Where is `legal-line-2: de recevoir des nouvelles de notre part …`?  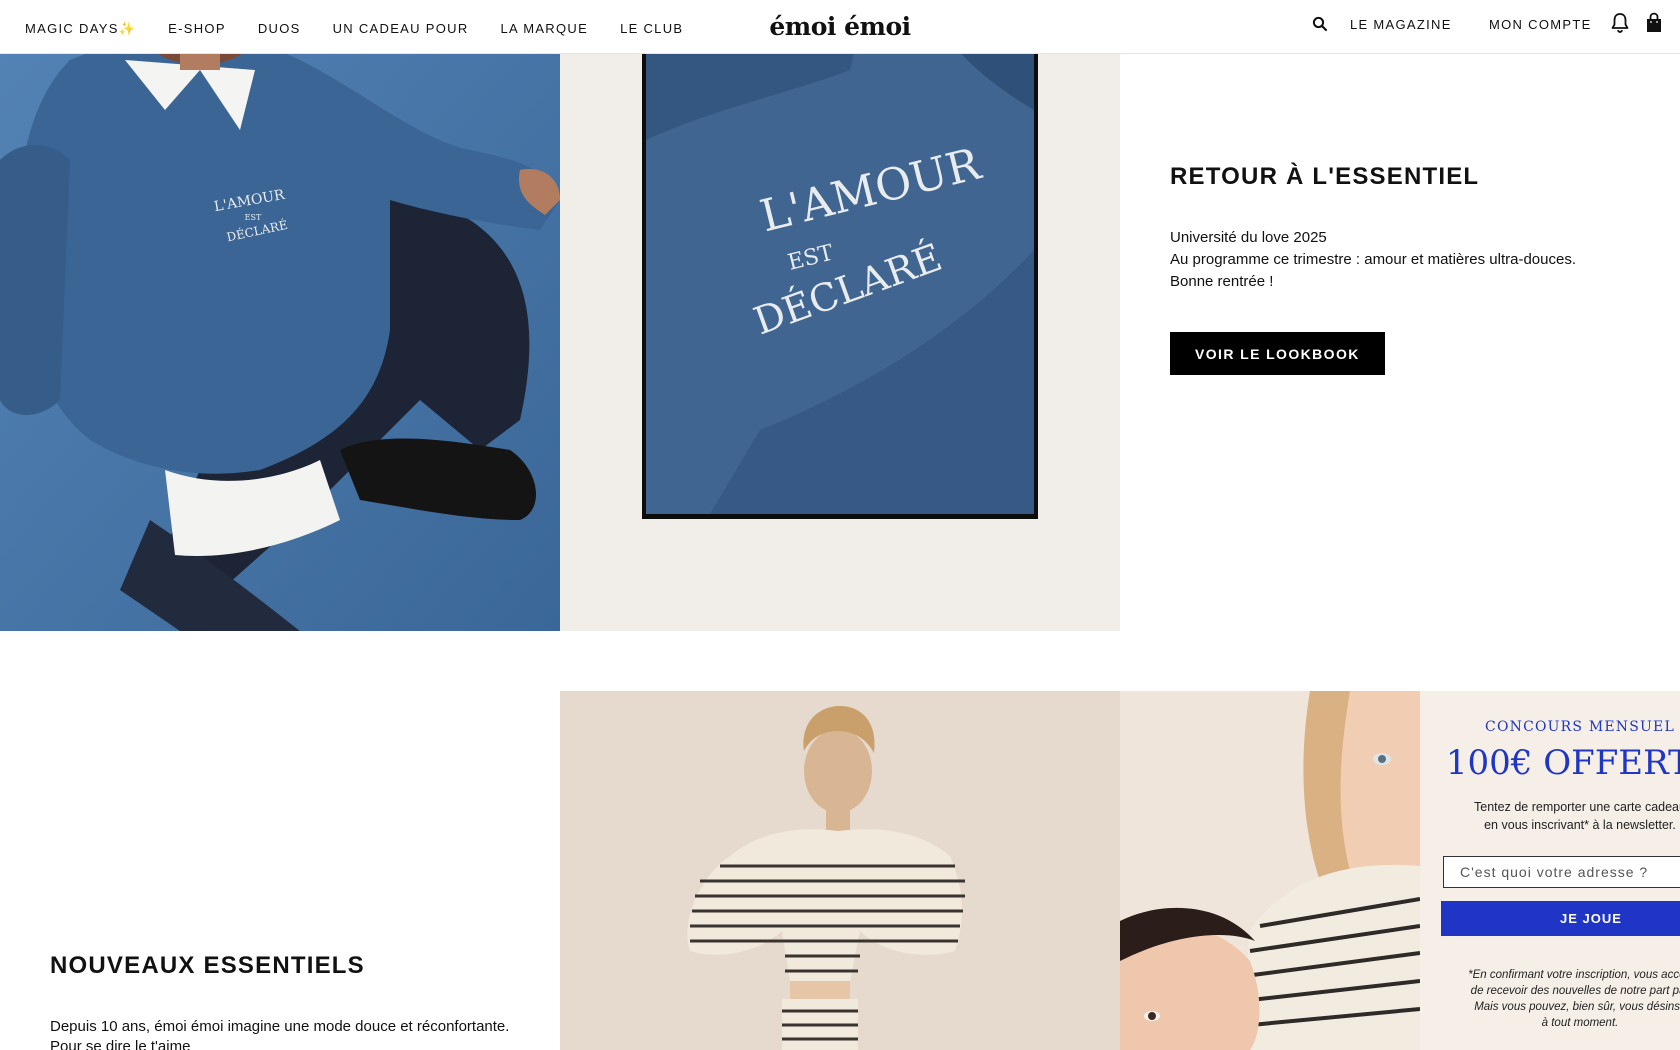
legal-line-2: de recevoir des nouvelles de notre part … is located at coordinates (1575, 991).